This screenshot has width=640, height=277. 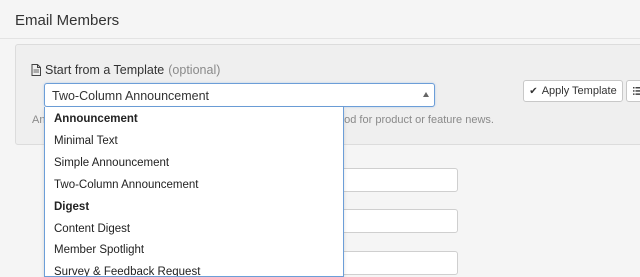 I want to click on dropdown-option: Minimal Text, so click(x=86, y=141).